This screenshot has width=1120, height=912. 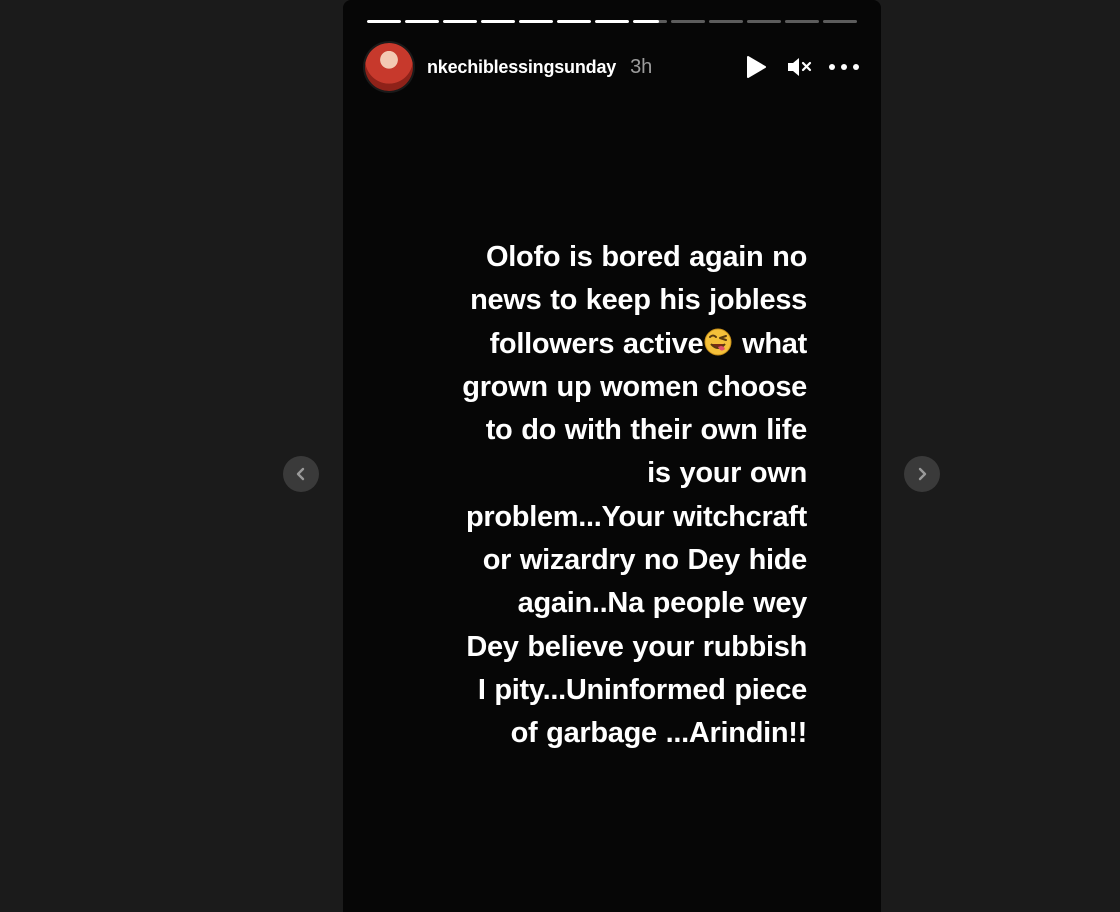 What do you see at coordinates (727, 473) in the screenshot?
I see `story-text-line: is your own` at bounding box center [727, 473].